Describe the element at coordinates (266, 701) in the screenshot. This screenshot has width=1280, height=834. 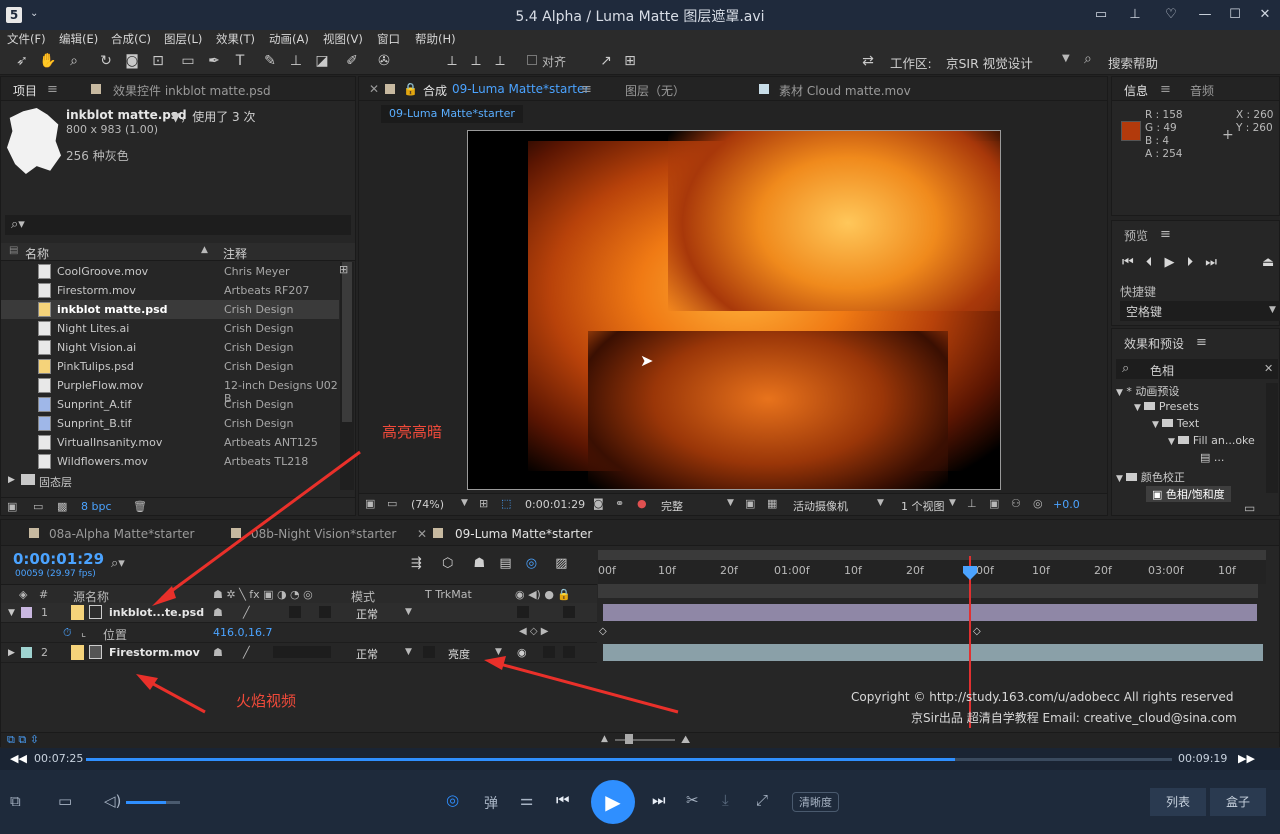
I see `annotation-fire-label: 火焰视频` at that location.